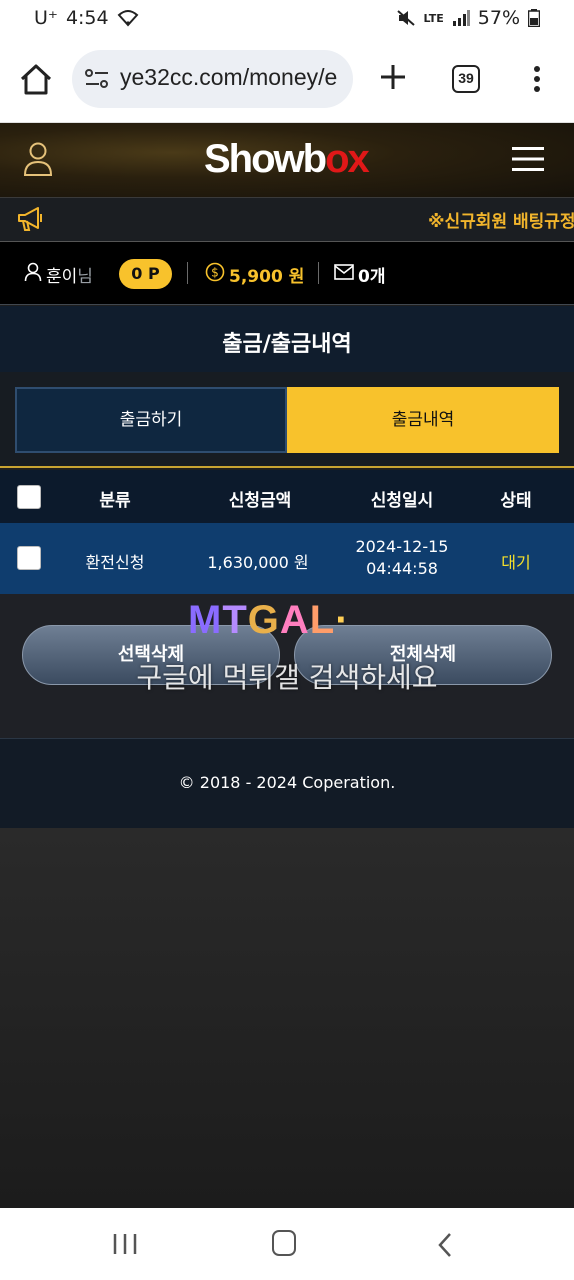 This screenshot has height=1280, width=574. I want to click on site-header: Showb ox, so click(287, 160).